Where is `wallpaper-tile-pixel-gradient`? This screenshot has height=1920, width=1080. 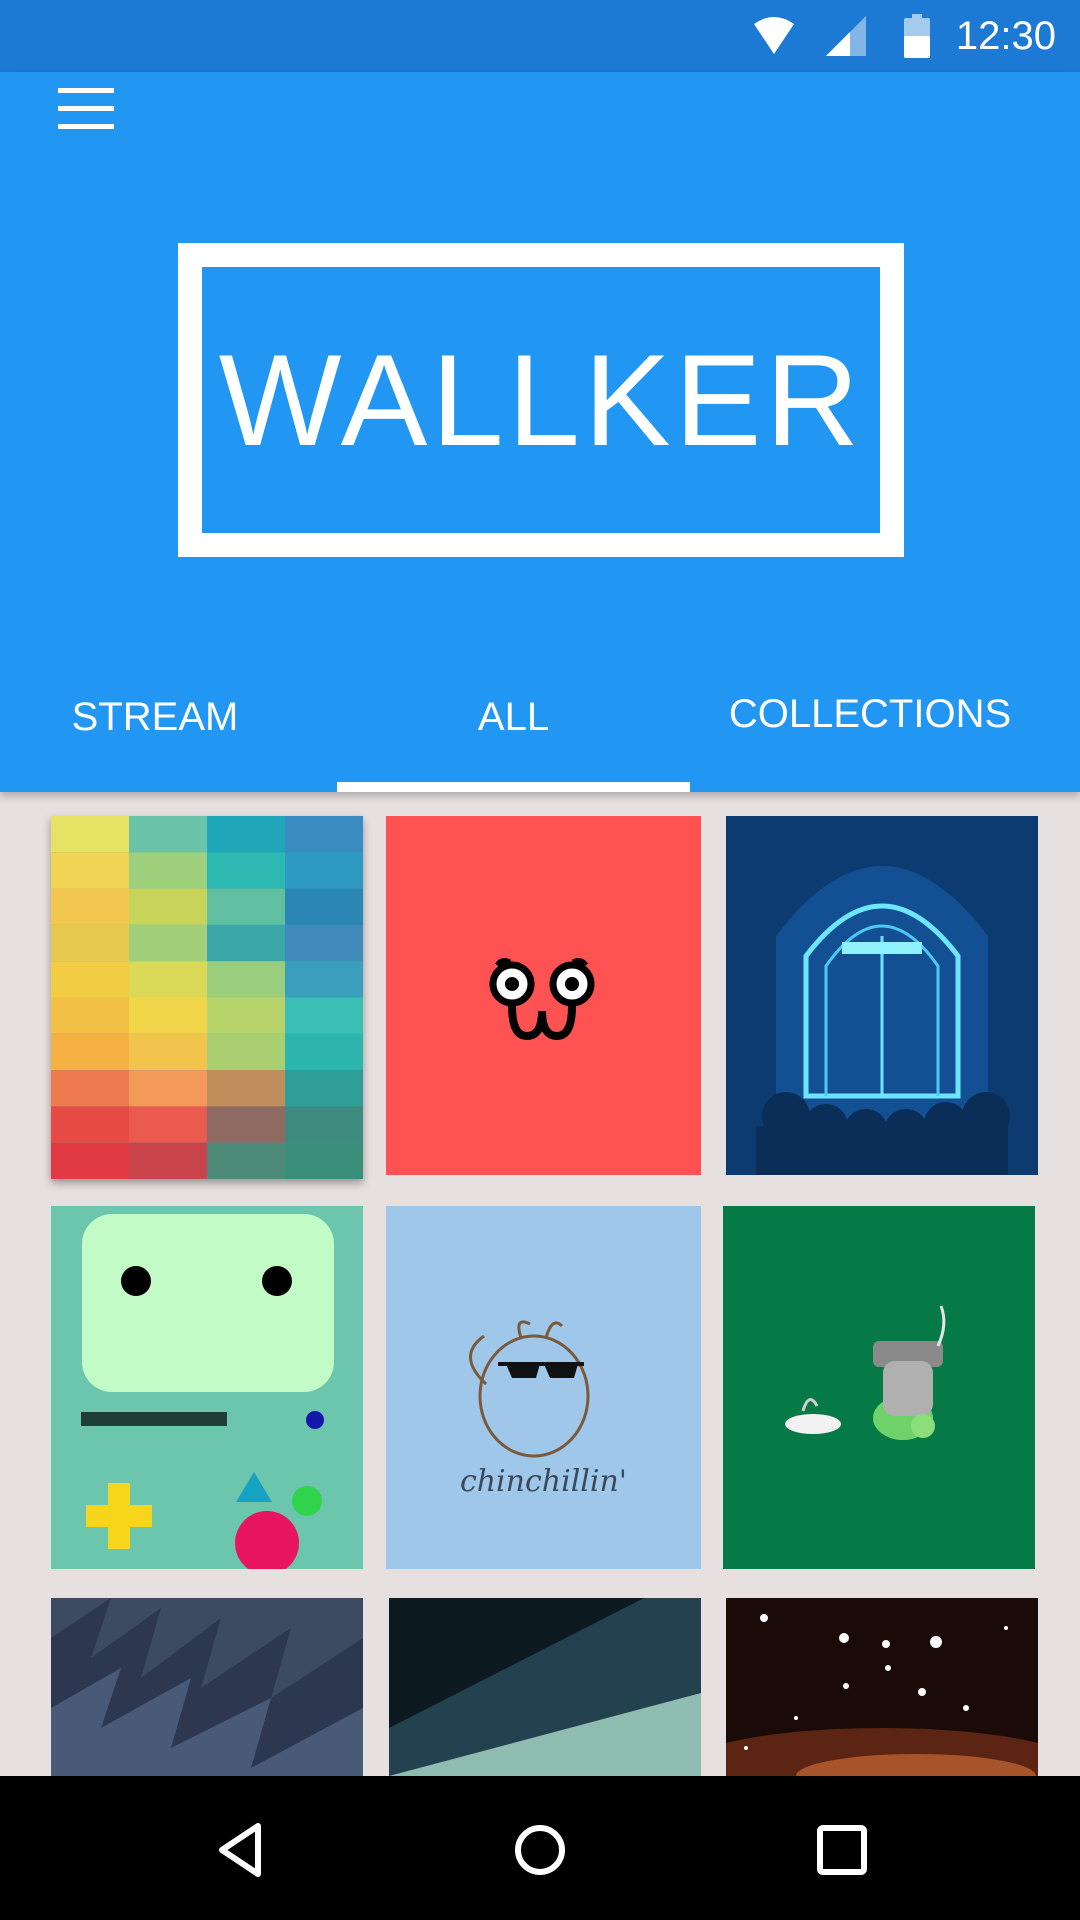
wallpaper-tile-pixel-gradient is located at coordinates (207, 997).